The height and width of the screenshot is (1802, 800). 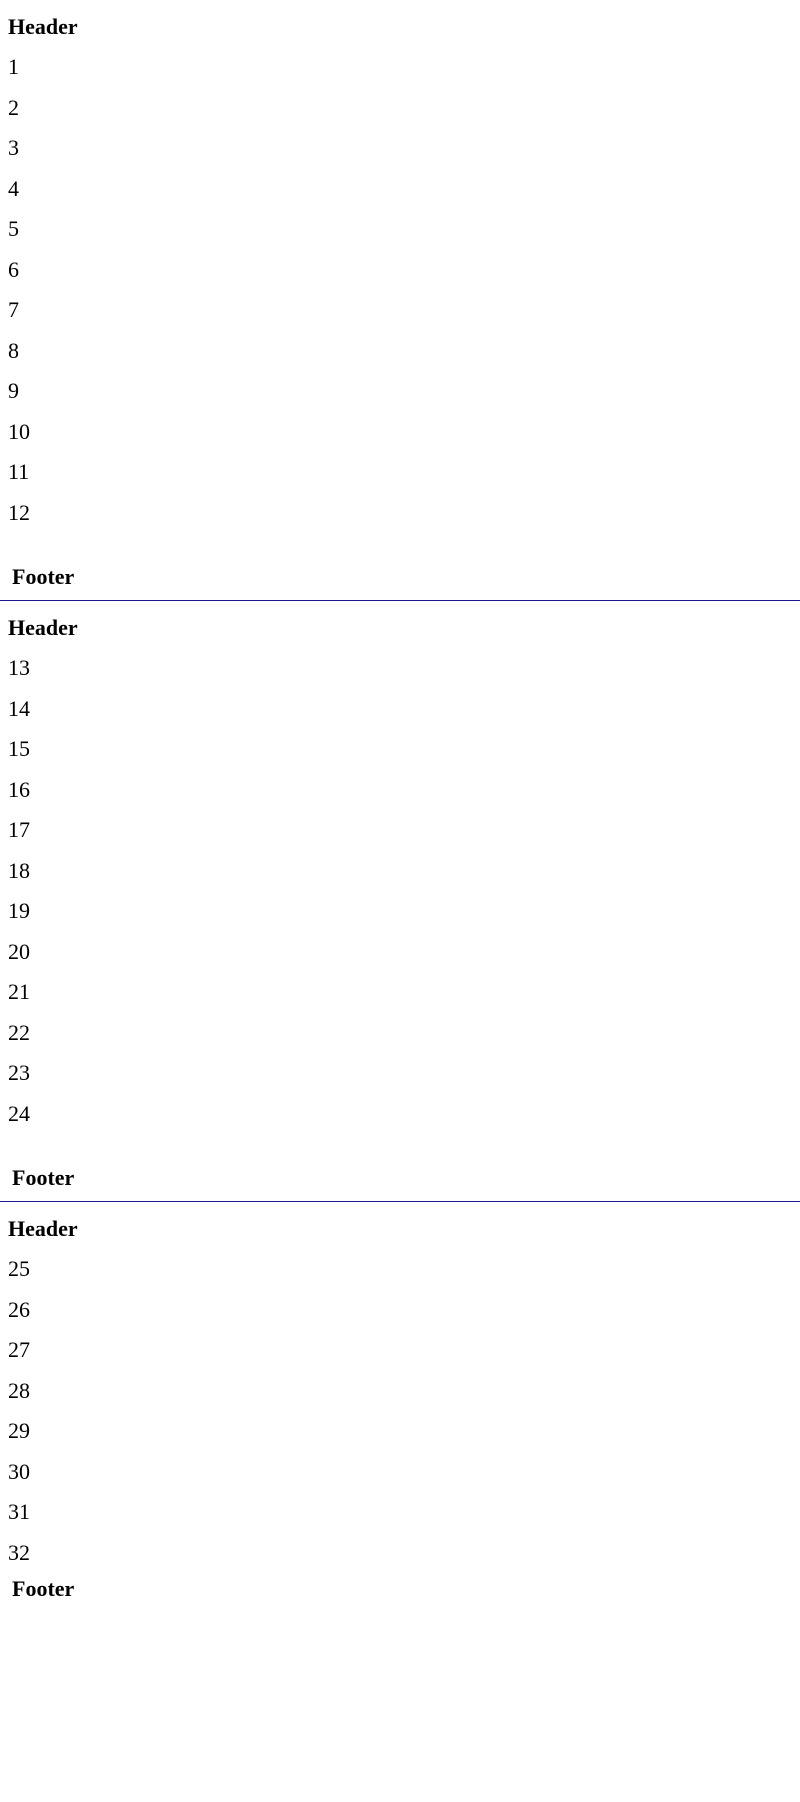 What do you see at coordinates (19, 991) in the screenshot?
I see `list-item: 21` at bounding box center [19, 991].